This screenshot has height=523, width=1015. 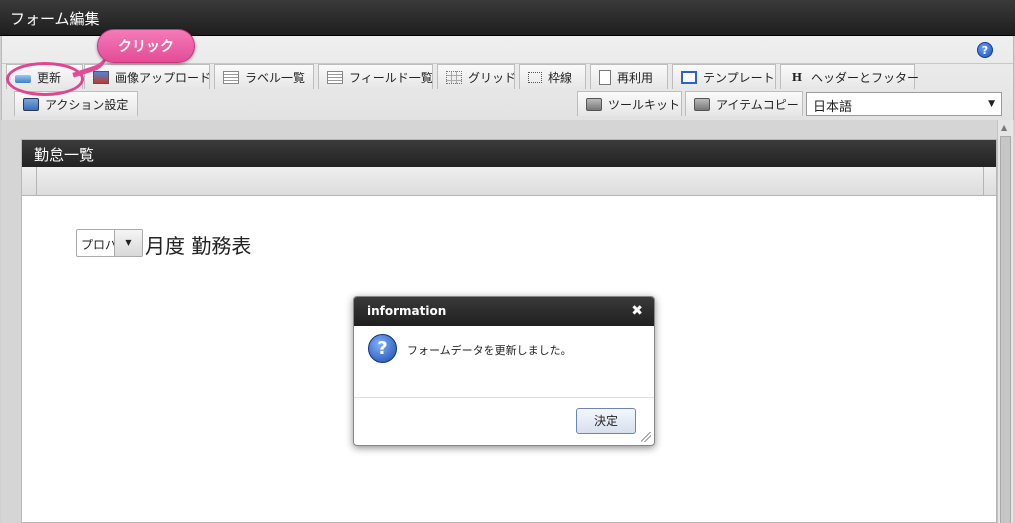 I want to click on image-upload-label: 画像アップロード, so click(x=163, y=77).